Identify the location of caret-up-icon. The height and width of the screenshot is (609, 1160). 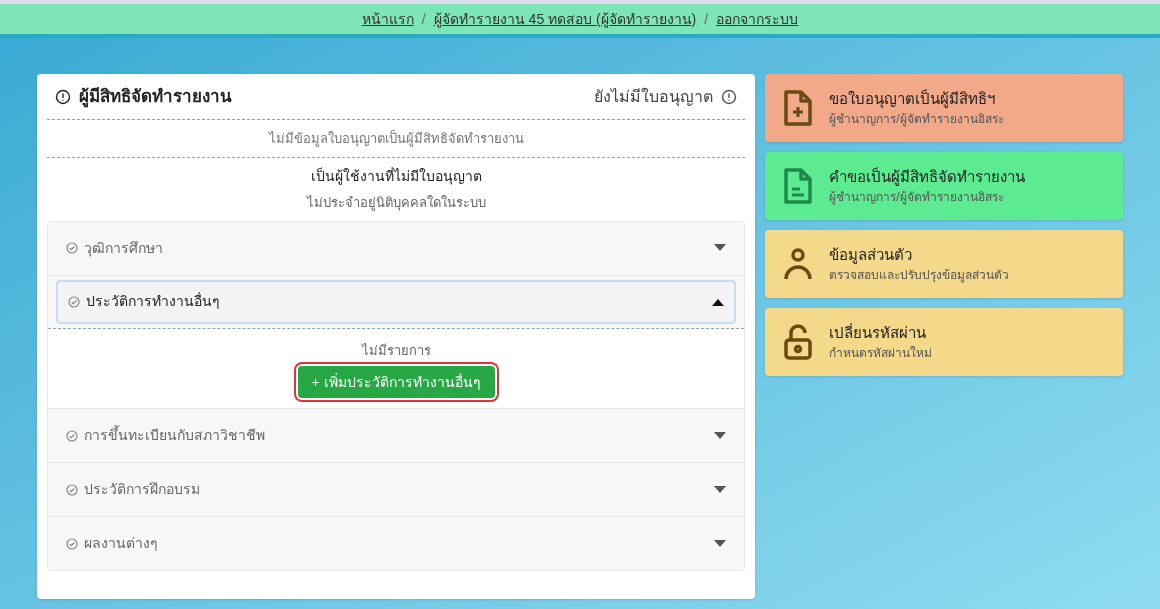
(718, 301).